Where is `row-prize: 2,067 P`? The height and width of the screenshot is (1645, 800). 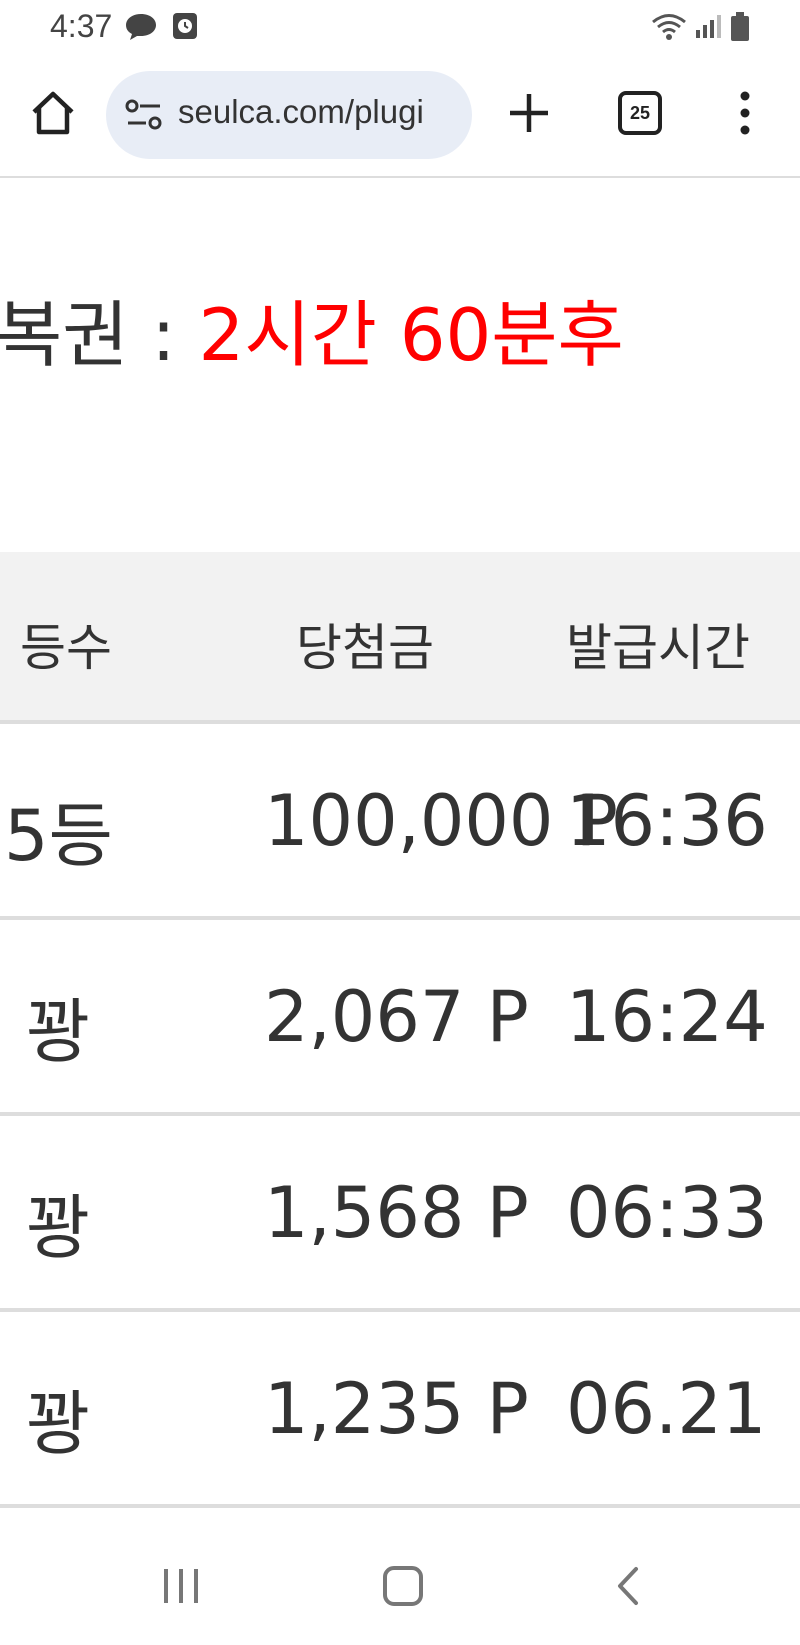 row-prize: 2,067 P is located at coordinates (396, 1017).